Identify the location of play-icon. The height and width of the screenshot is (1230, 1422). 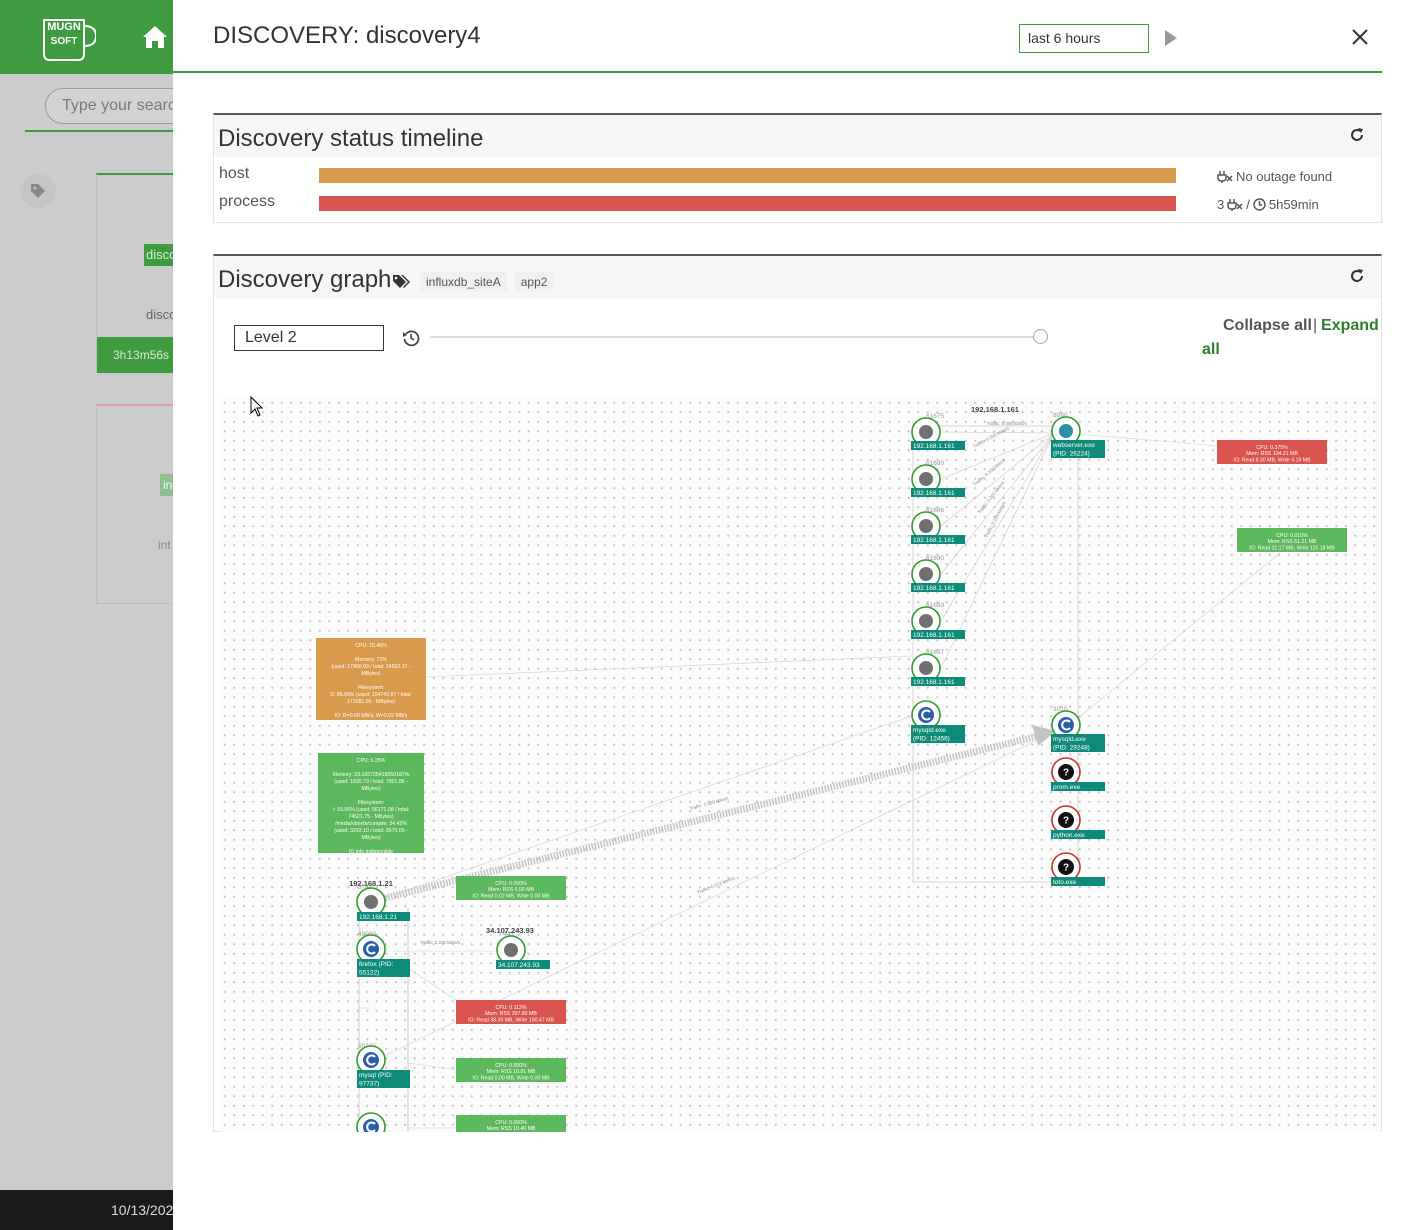
(1171, 38).